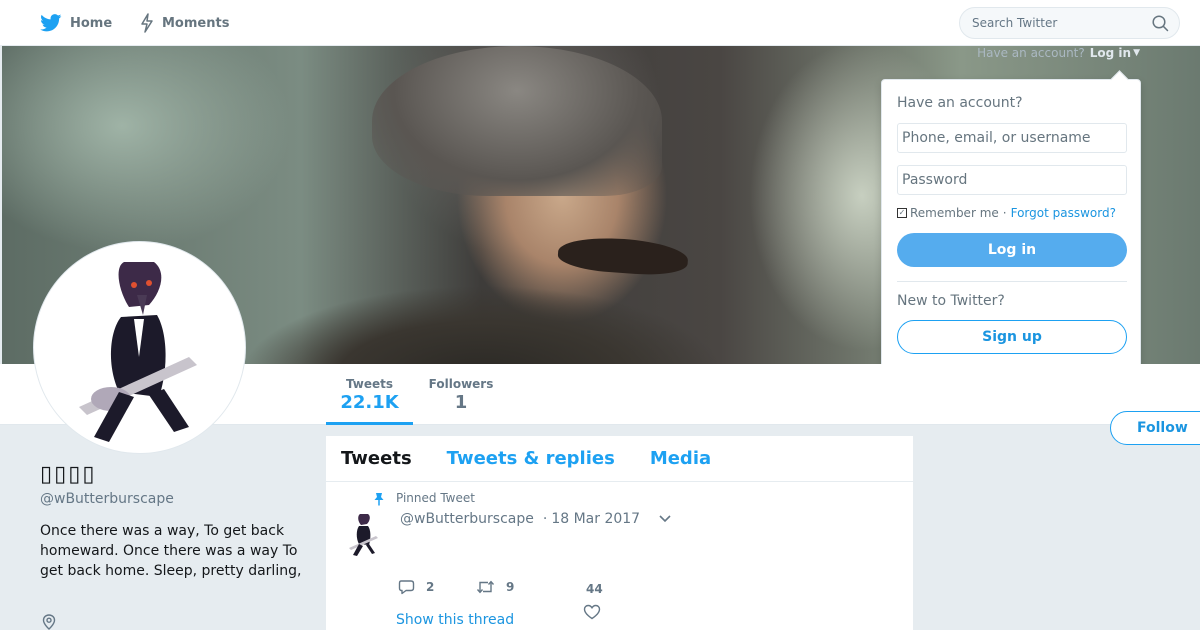  I want to click on stat-tweets: Tweets 22.1K, so click(369, 394).